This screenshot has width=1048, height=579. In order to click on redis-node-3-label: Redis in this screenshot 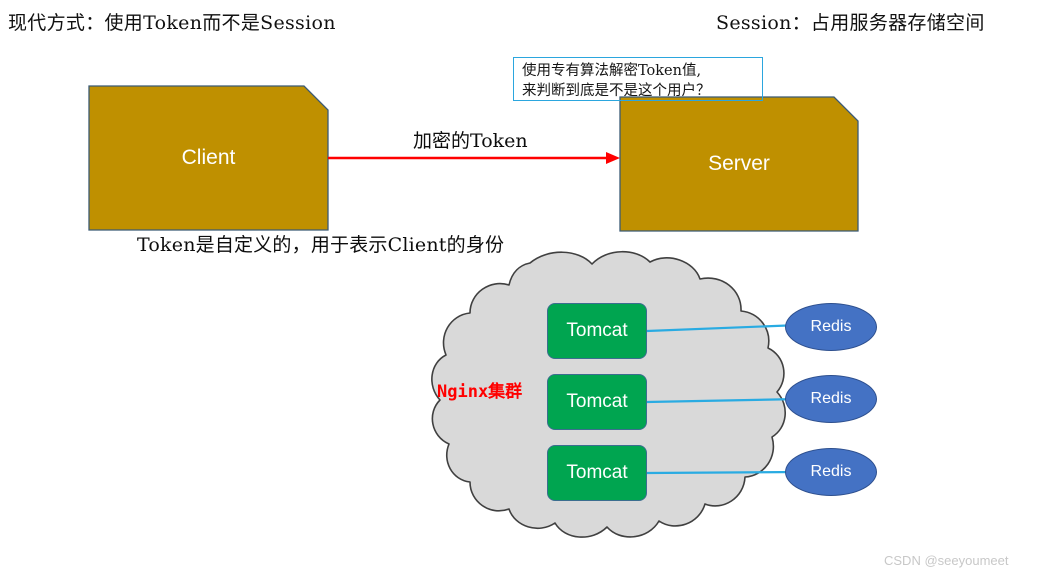, I will do `click(831, 471)`.